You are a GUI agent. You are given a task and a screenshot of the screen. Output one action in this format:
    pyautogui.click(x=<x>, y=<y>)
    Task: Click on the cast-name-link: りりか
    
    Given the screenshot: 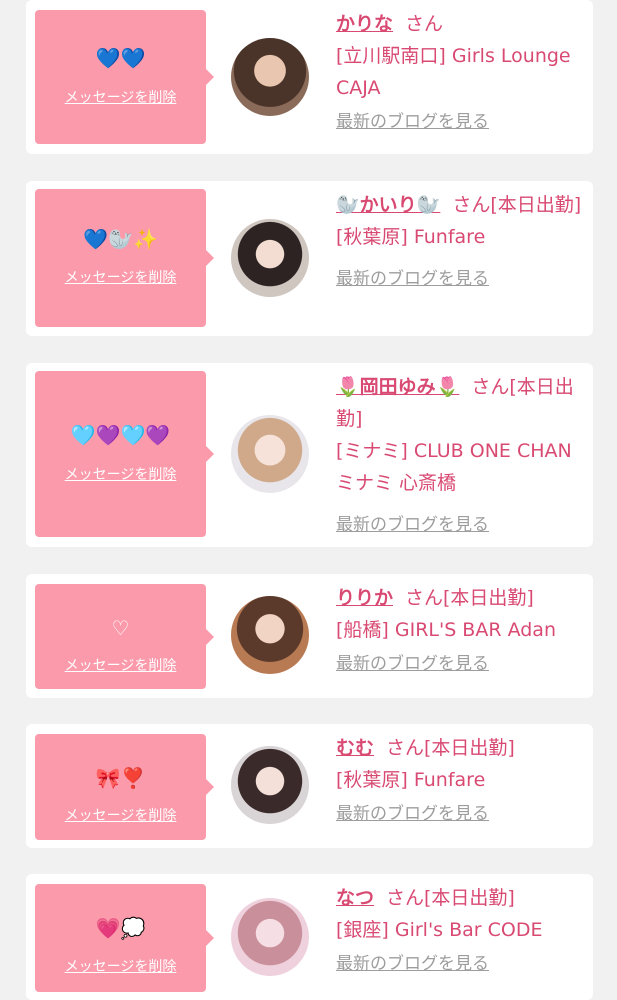 What is the action you would take?
    pyautogui.click(x=364, y=598)
    